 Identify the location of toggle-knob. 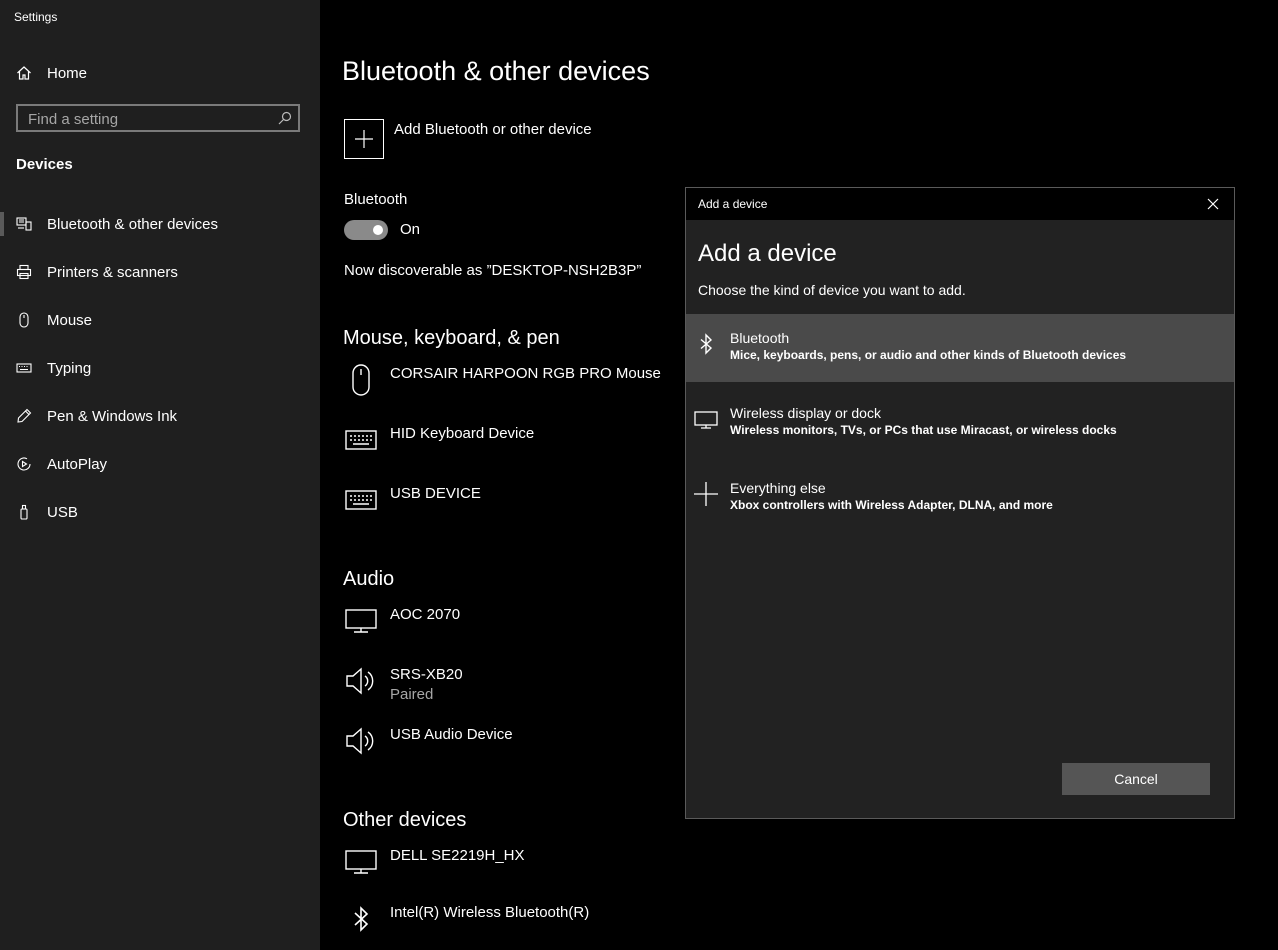
(378, 230).